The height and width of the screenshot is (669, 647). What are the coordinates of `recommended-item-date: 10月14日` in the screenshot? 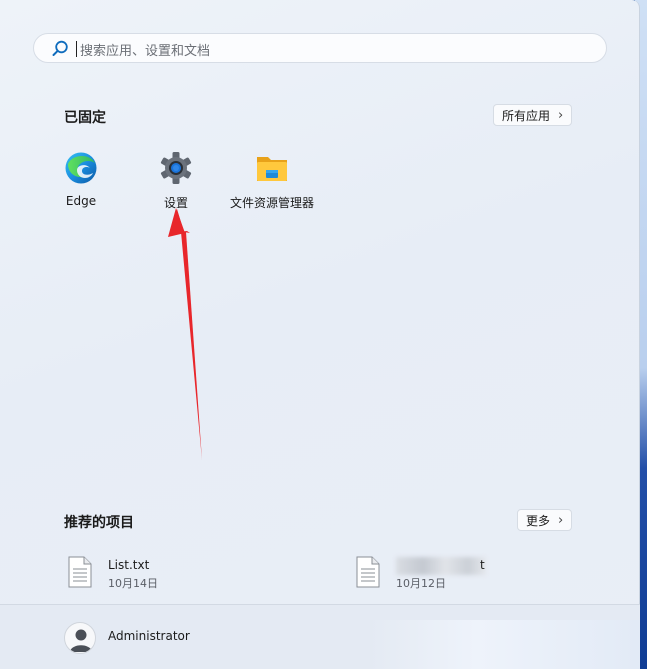 It's located at (133, 583).